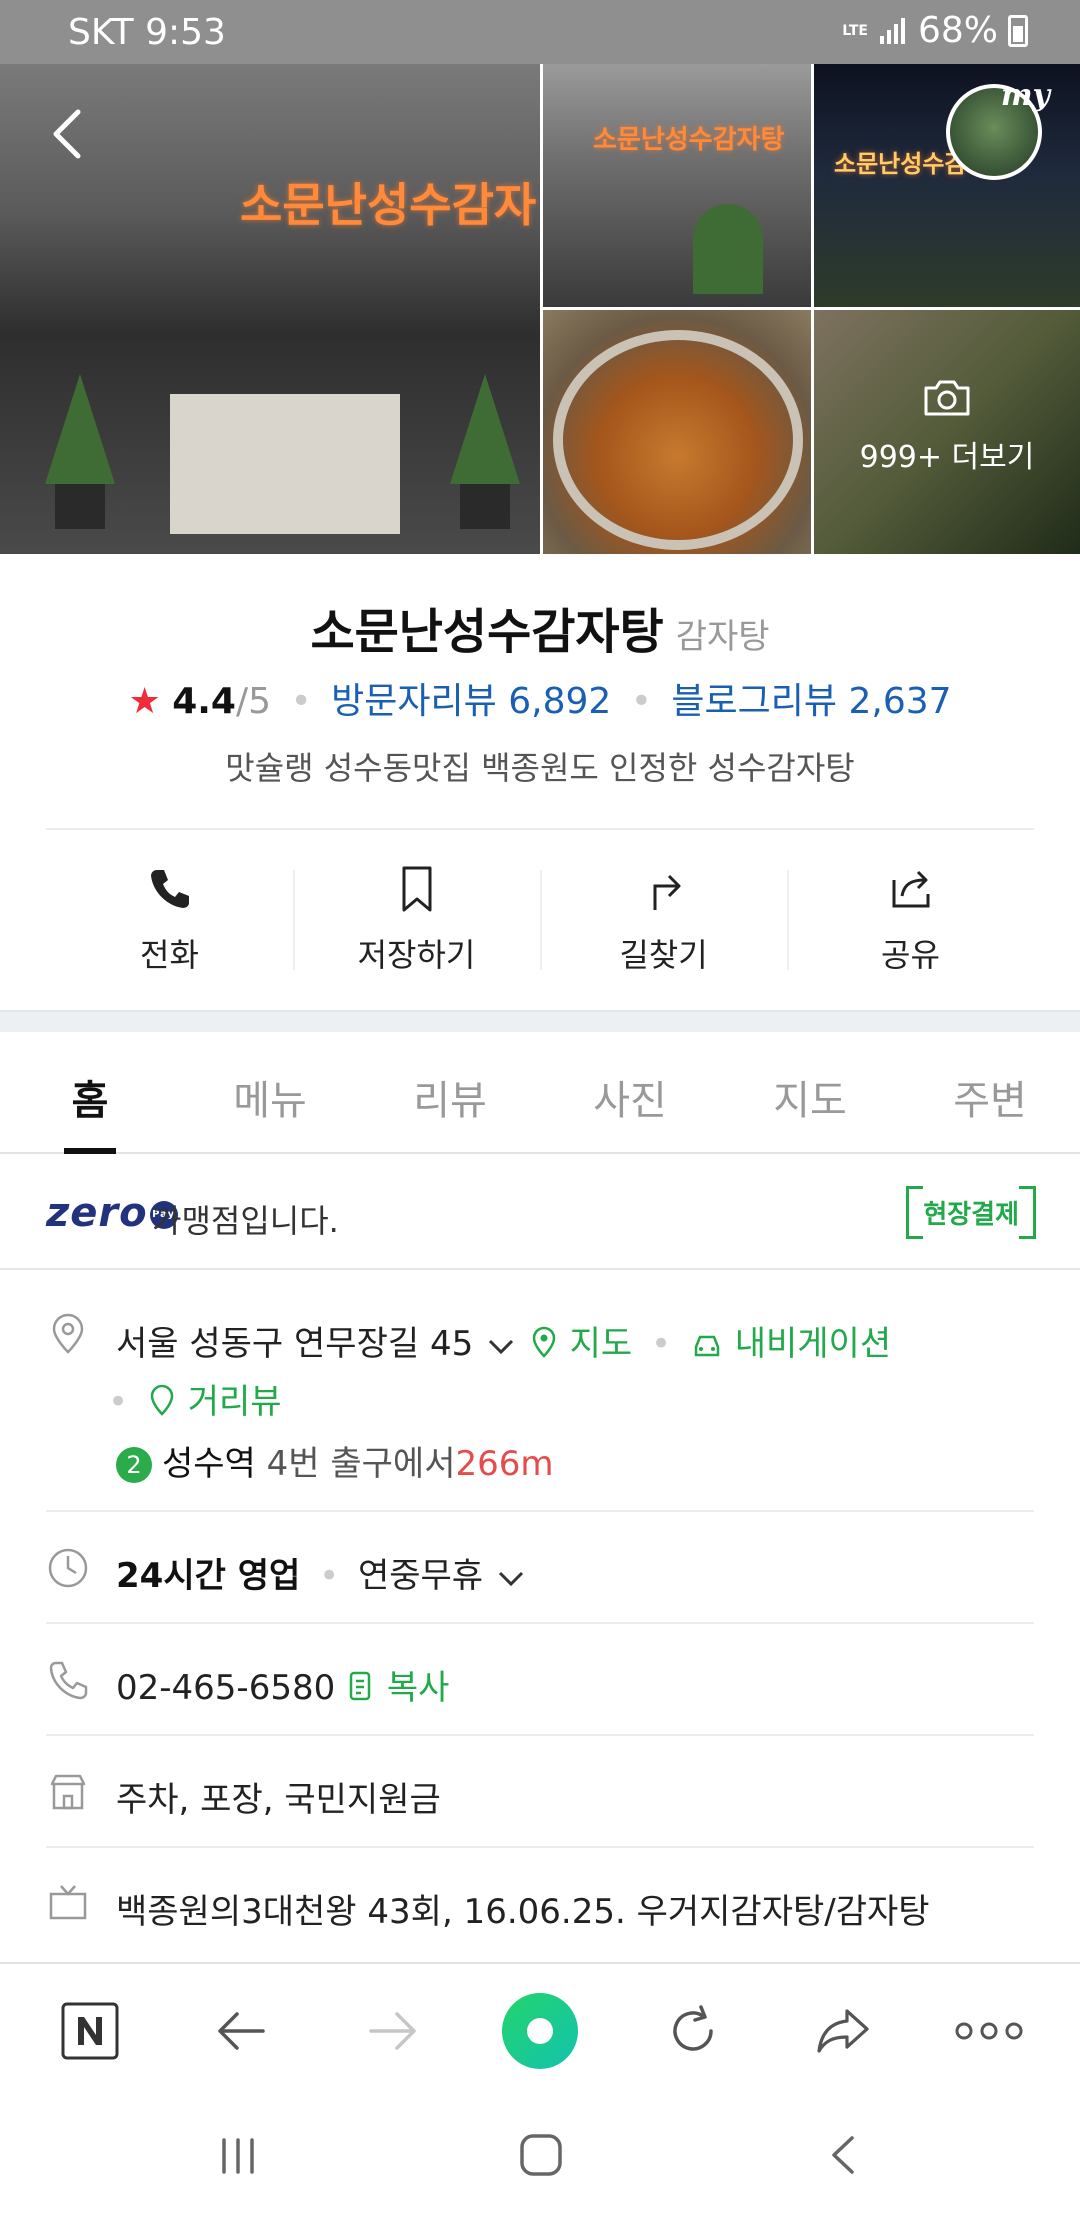  I want to click on photo-thumb-more: 999+ 더보기, so click(947, 432).